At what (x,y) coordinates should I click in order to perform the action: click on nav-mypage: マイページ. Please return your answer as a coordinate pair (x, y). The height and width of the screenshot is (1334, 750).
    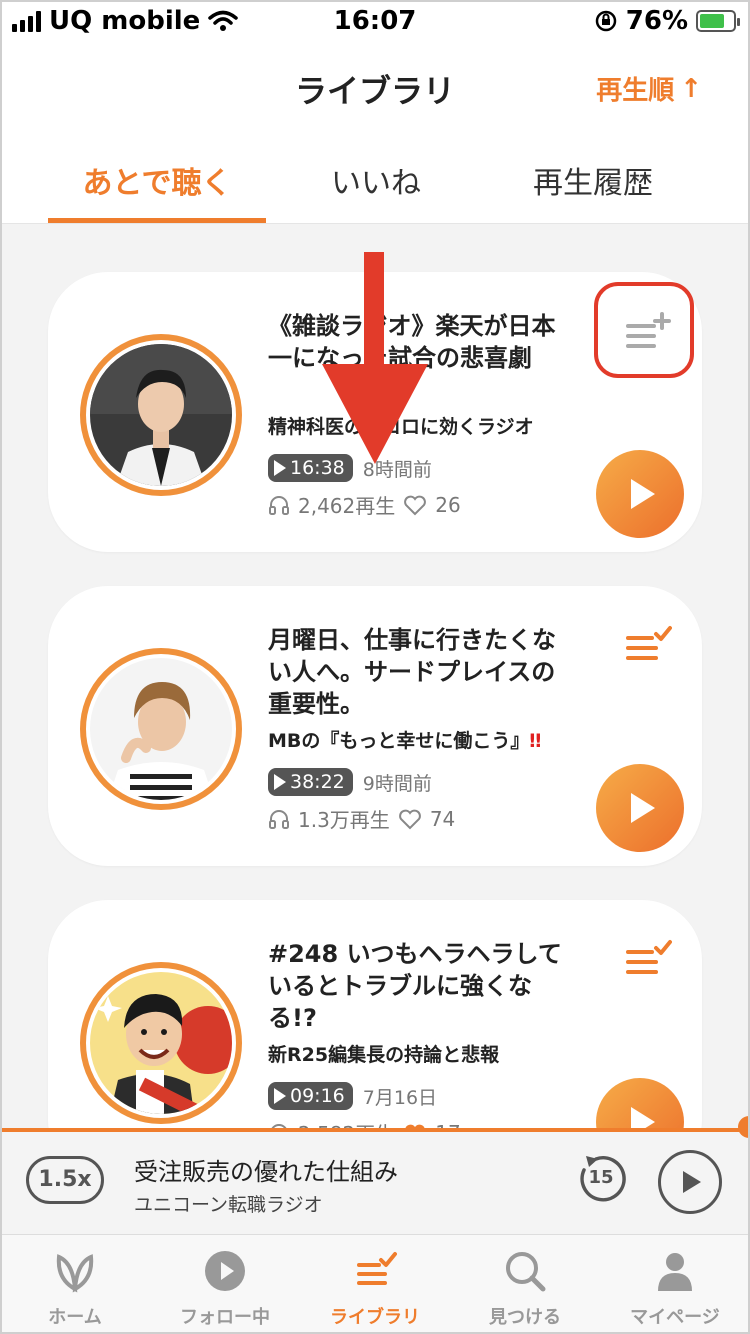
    Looking at the image, I should click on (675, 1284).